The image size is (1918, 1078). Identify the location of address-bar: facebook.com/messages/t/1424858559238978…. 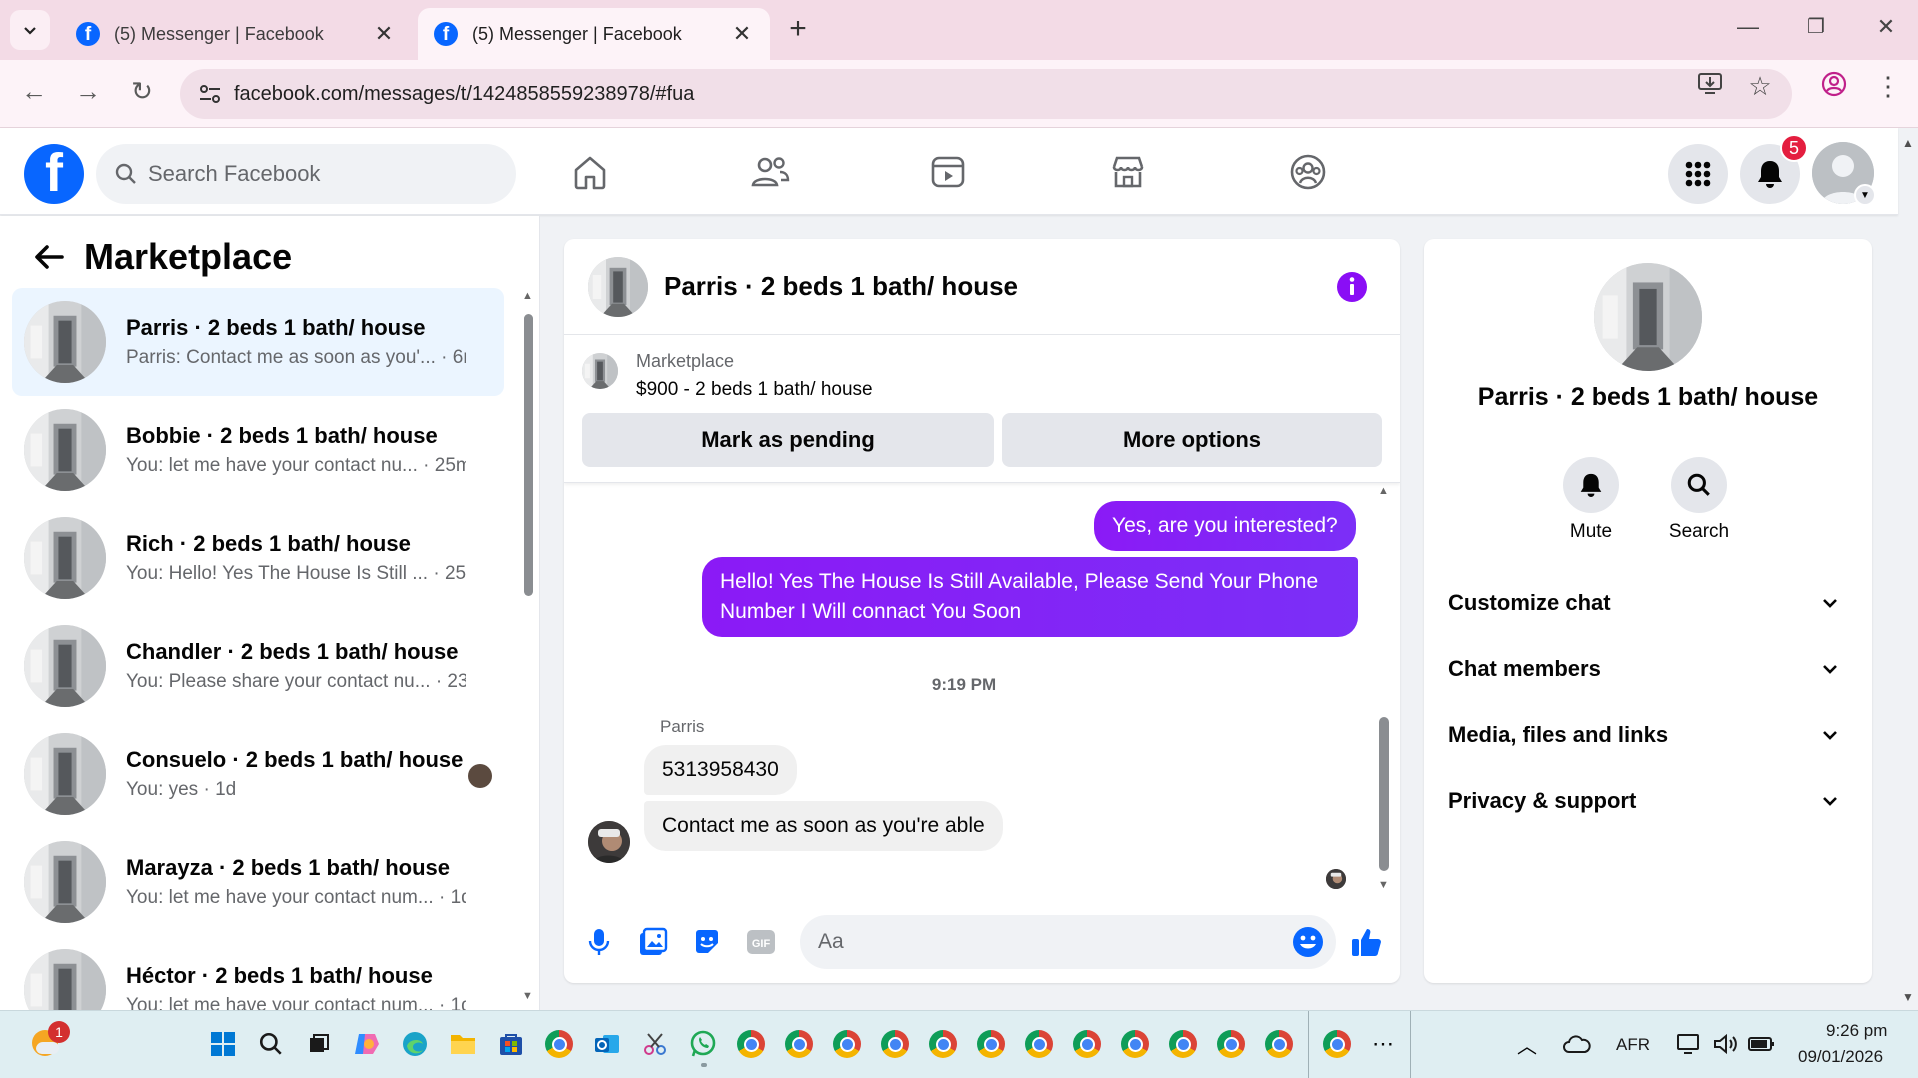
(986, 94).